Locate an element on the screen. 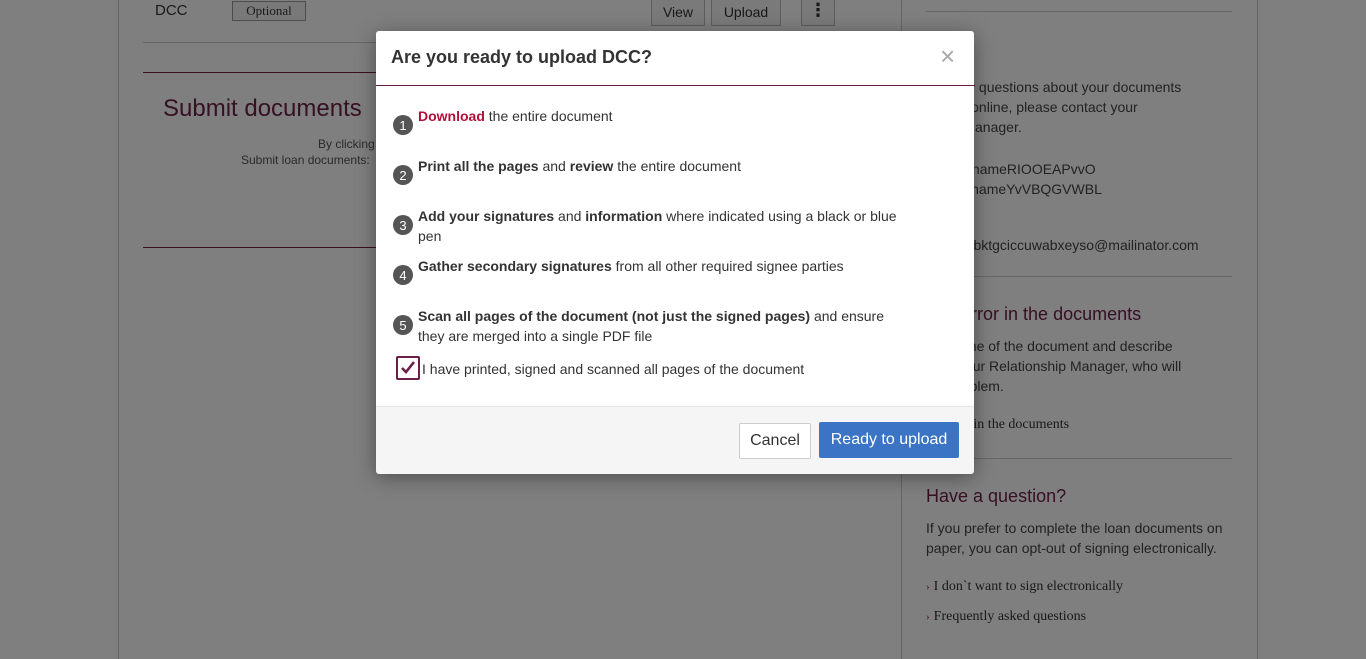 The image size is (1366, 659). download-link: Download is located at coordinates (451, 116).